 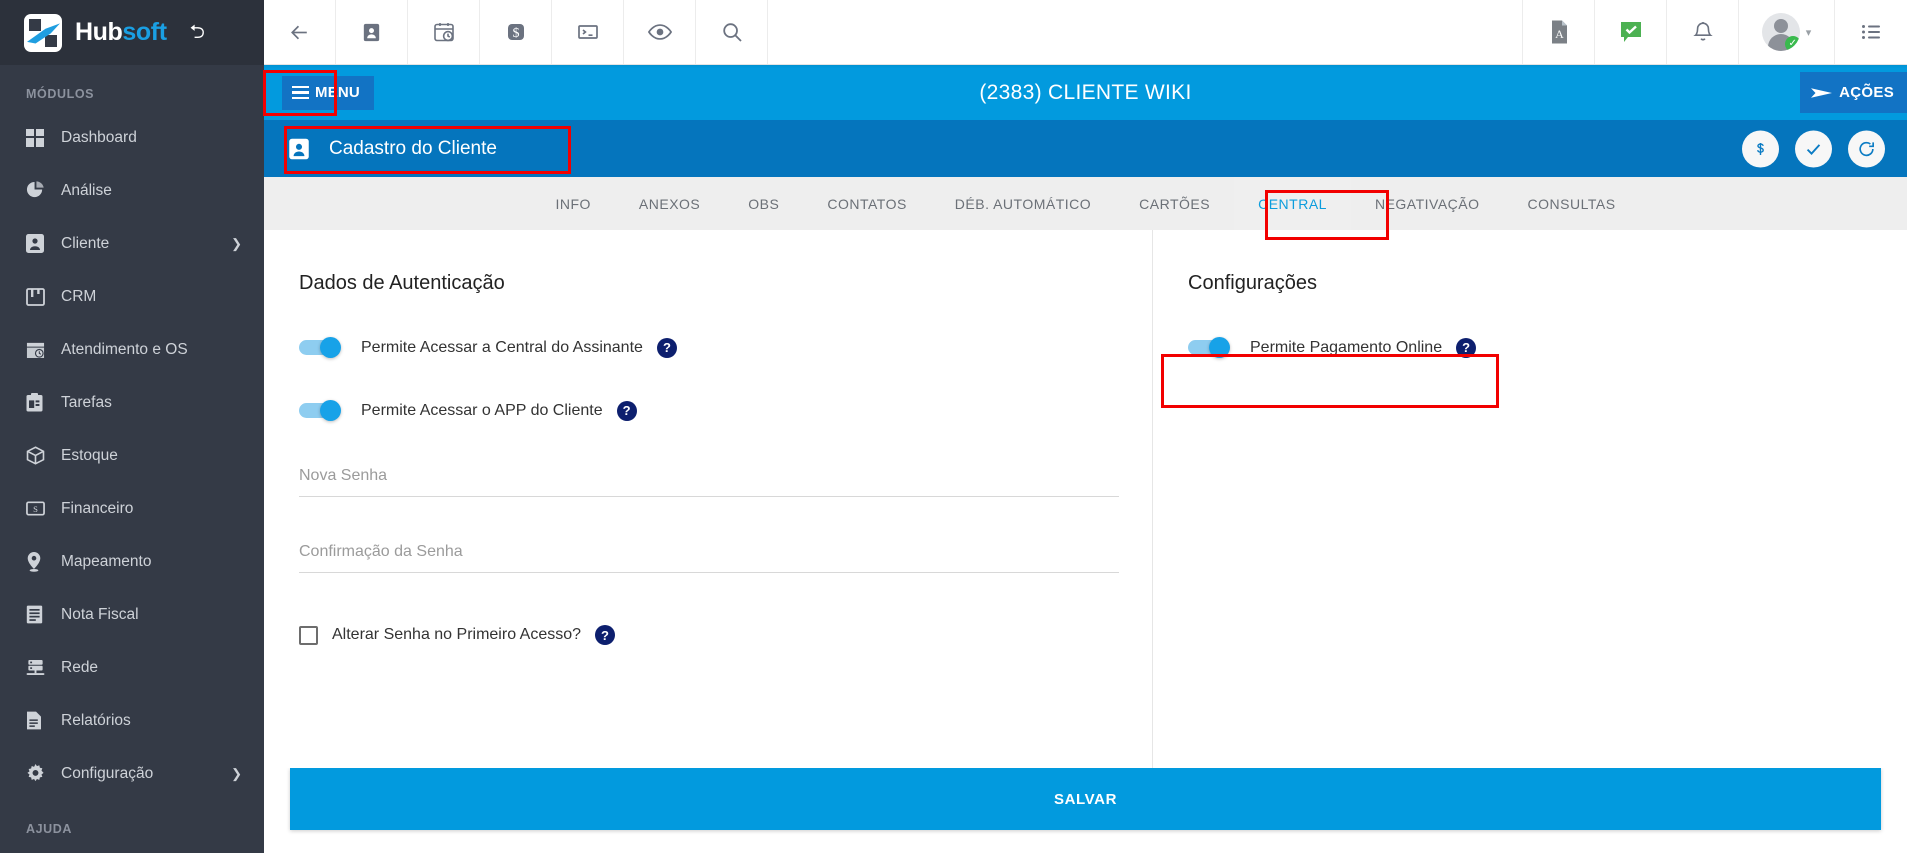 I want to click on svg-text: S, so click(x=35, y=509).